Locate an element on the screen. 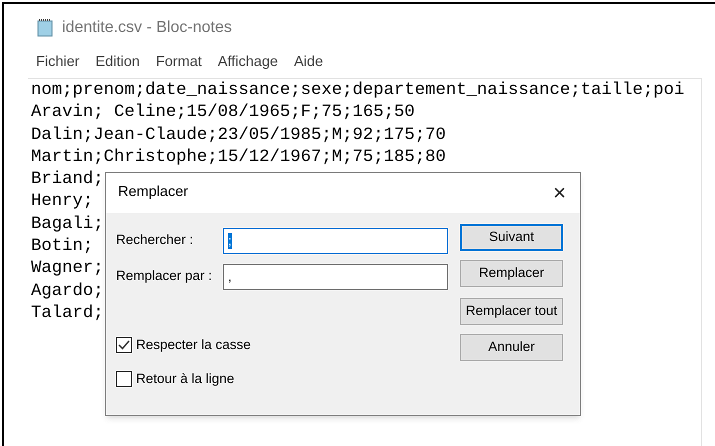 This screenshot has width=715, height=446. checkbox-label: Retour à la ligne is located at coordinates (185, 379).